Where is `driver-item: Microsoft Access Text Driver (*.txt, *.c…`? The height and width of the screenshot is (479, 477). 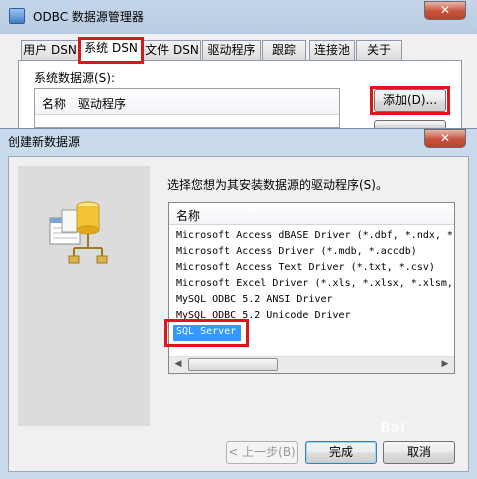
driver-item: Microsoft Access Text Driver (*.txt, *.c… is located at coordinates (305, 268).